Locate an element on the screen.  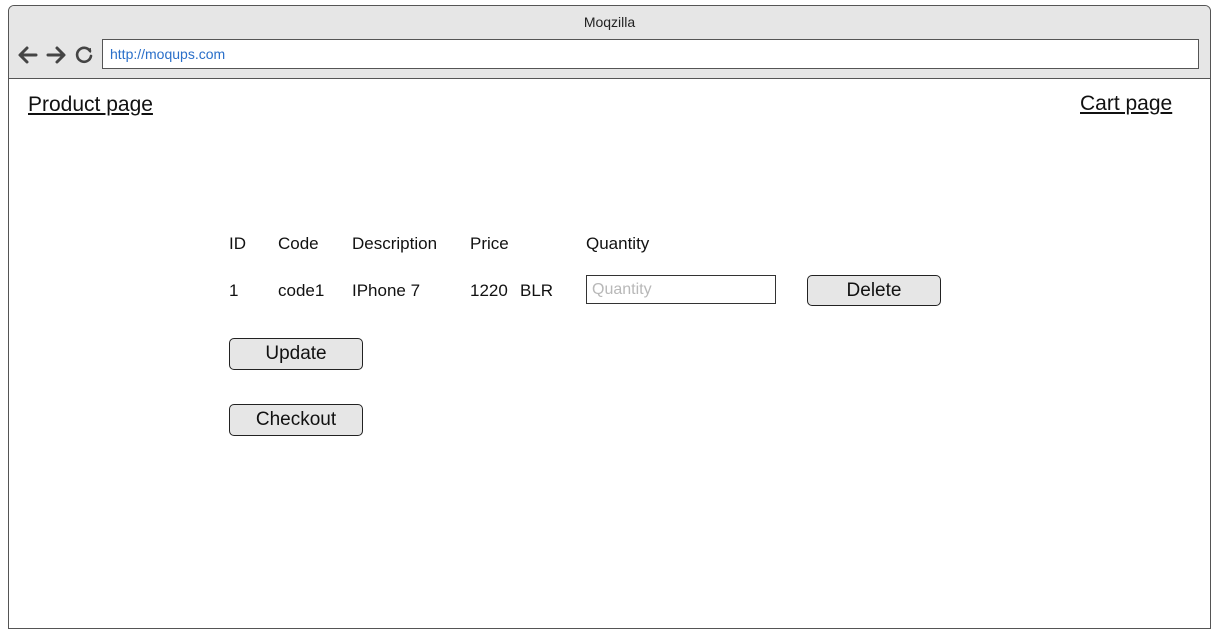
forward-button is located at coordinates (56, 55).